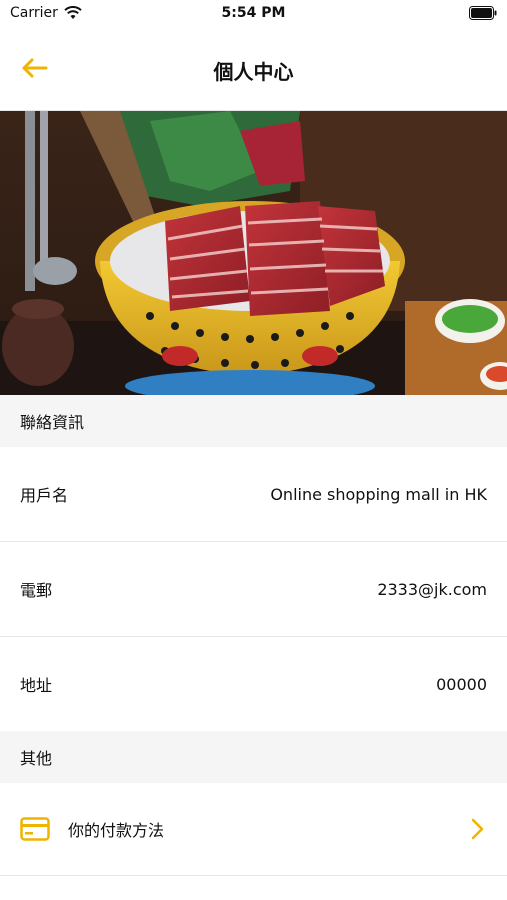  What do you see at coordinates (35, 829) in the screenshot?
I see `credit-card-icon` at bounding box center [35, 829].